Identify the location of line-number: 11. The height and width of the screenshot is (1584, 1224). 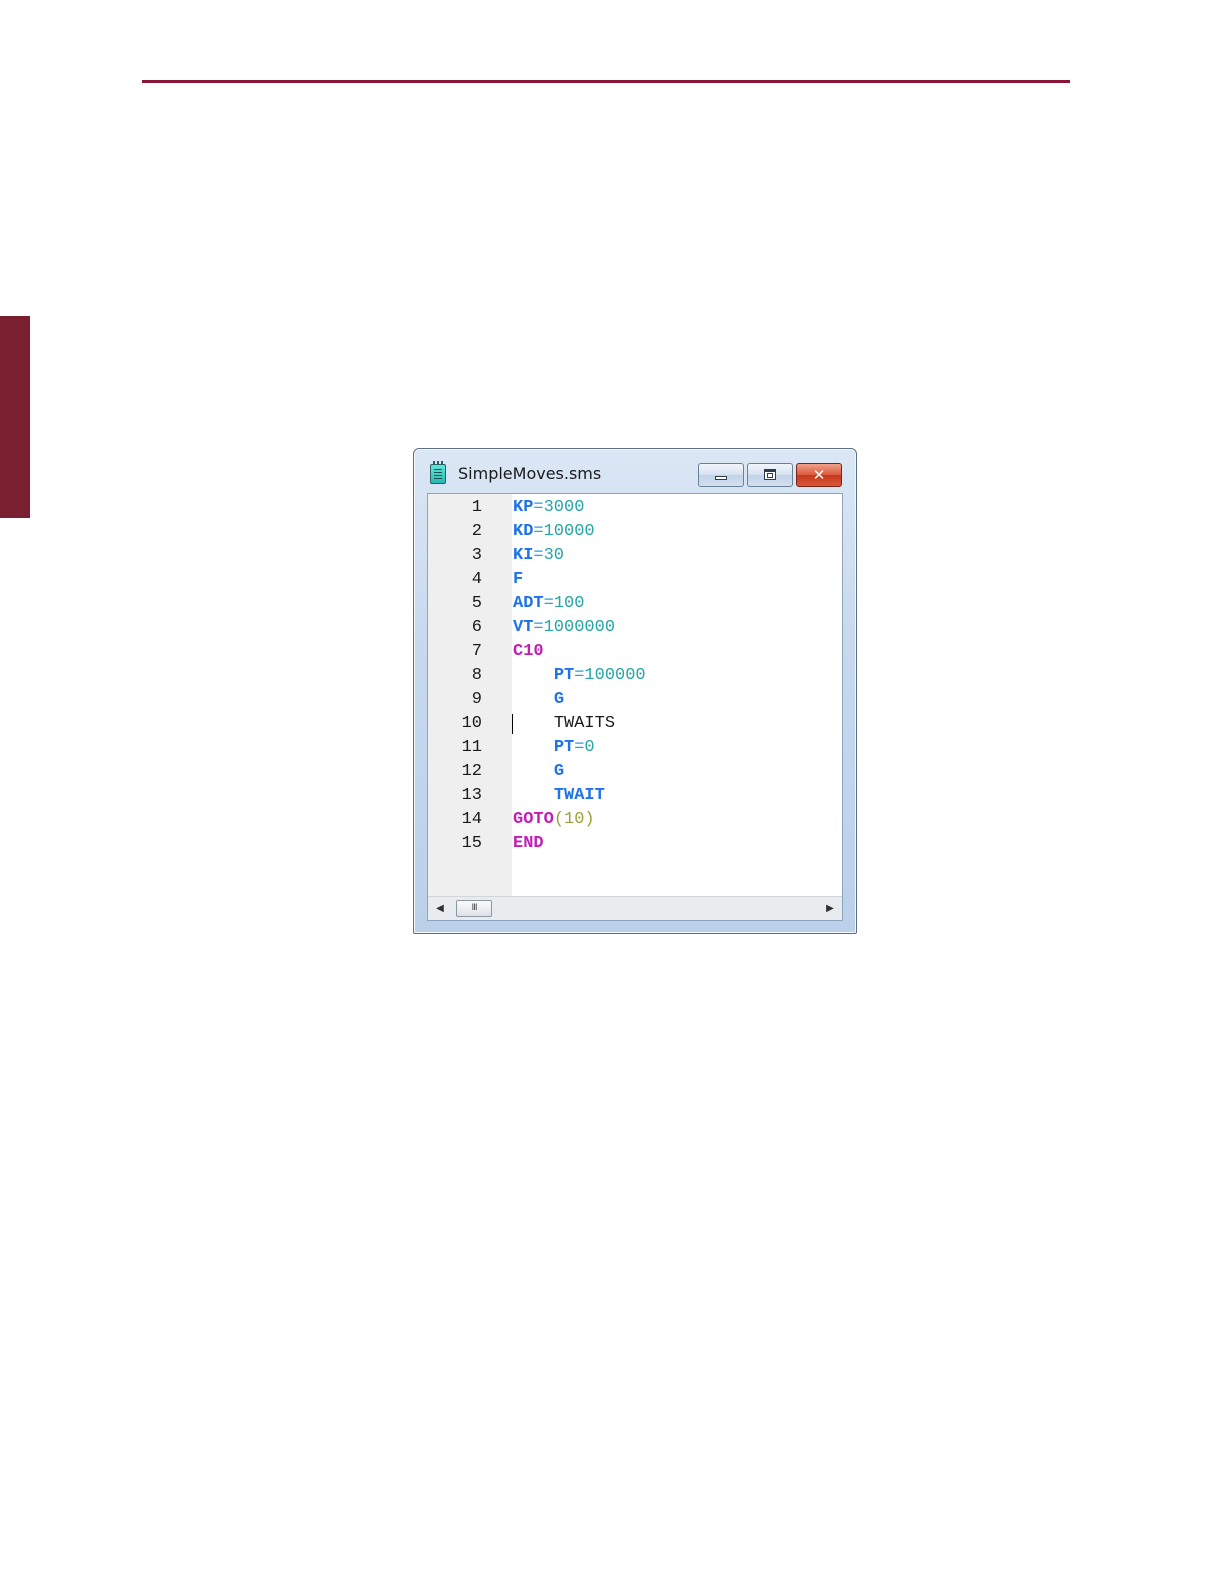
(471, 747).